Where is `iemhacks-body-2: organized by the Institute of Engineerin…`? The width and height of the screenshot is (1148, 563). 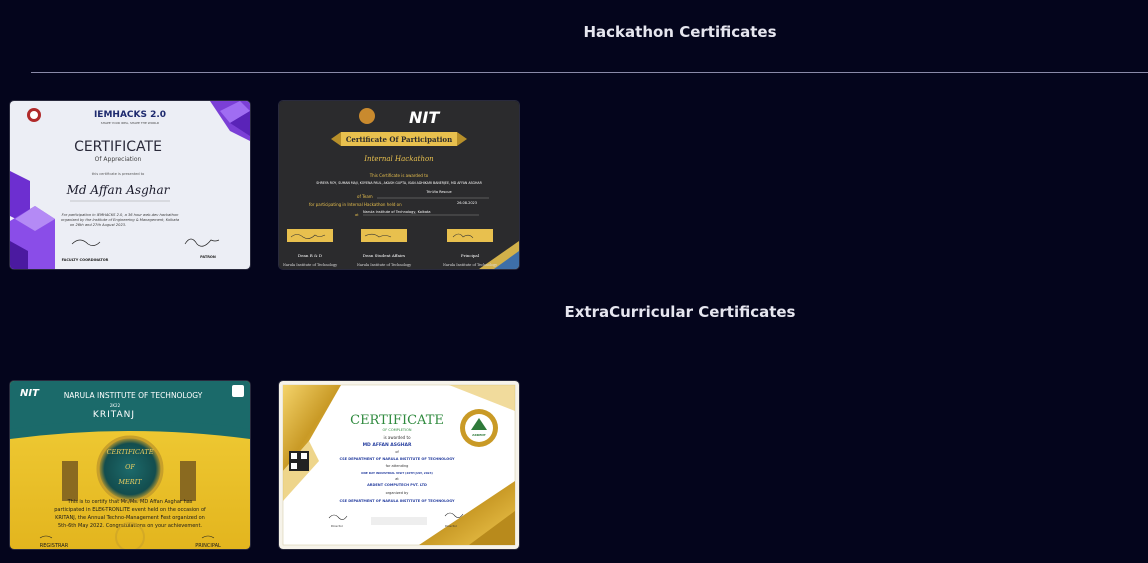 iemhacks-body-2: organized by the Institute of Engineerin… is located at coordinates (120, 220).